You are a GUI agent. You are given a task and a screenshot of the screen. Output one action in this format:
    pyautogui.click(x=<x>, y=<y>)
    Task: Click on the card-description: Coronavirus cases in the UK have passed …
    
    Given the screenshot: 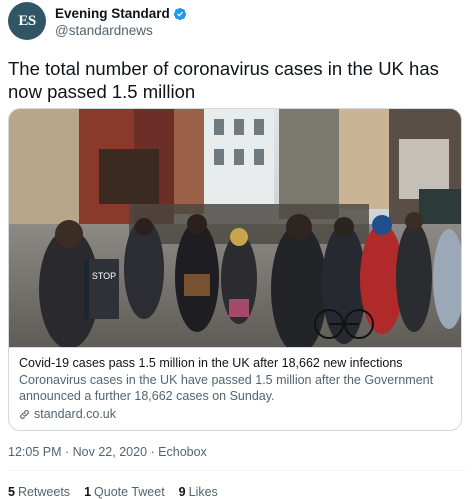 What is the action you would take?
    pyautogui.click(x=226, y=388)
    